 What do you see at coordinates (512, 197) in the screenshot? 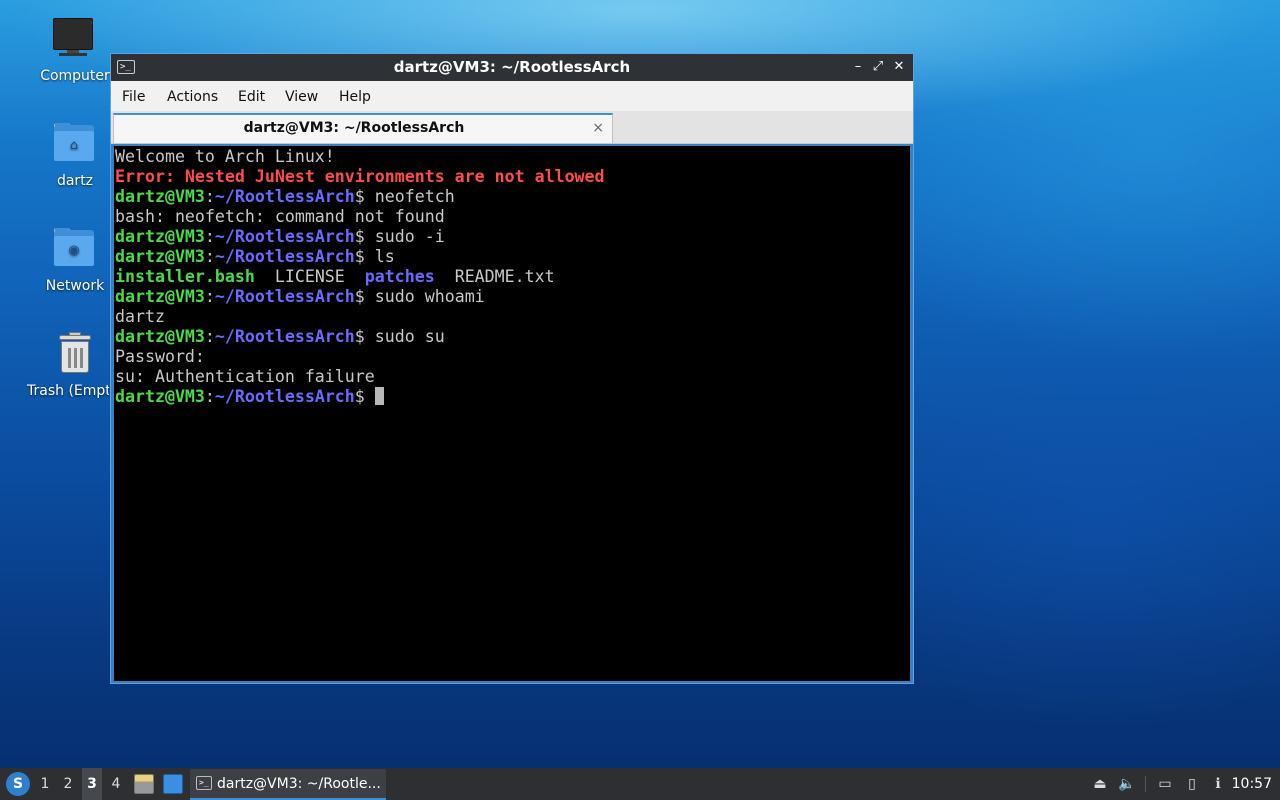
I see `terminal-line: dartz@VM3:~/RootlessArch$ neofetch` at bounding box center [512, 197].